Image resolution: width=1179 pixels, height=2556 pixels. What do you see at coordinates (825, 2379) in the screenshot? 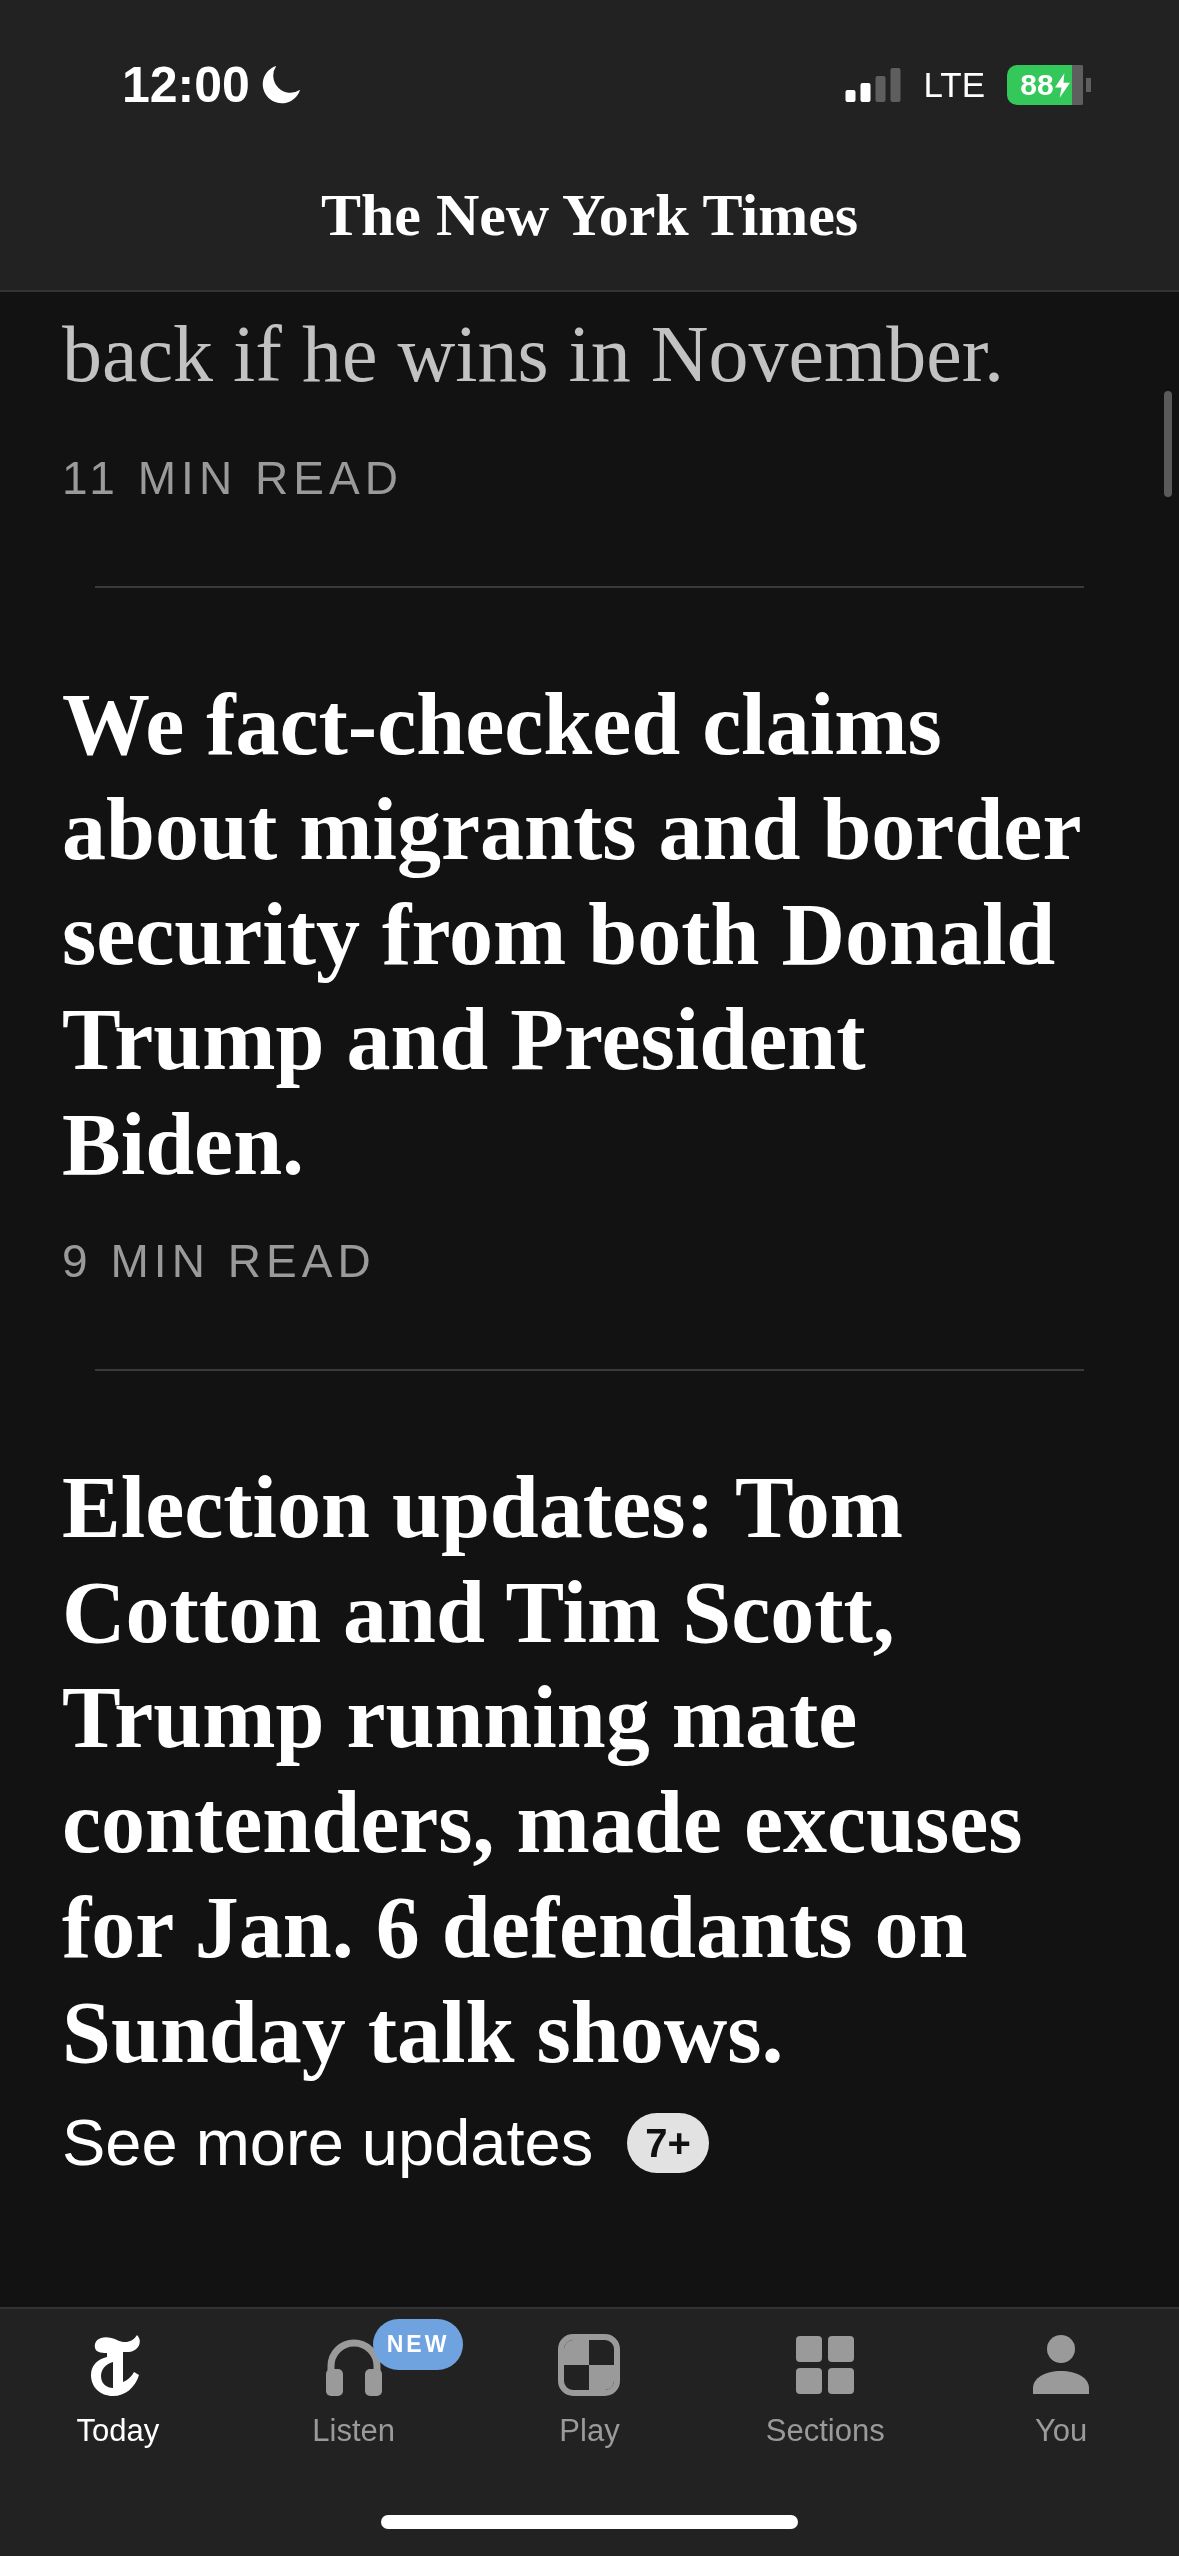
I see `tab-button: Sections` at bounding box center [825, 2379].